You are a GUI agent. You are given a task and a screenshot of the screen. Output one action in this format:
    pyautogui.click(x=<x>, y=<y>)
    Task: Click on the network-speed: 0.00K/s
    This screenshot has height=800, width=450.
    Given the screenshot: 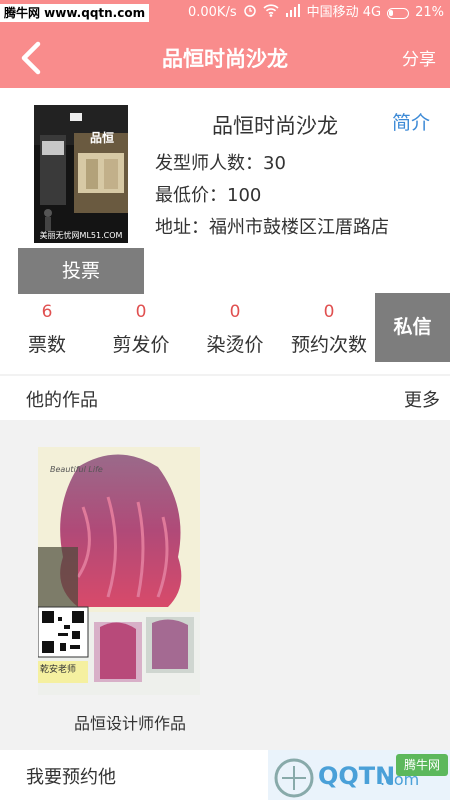 What is the action you would take?
    pyautogui.click(x=212, y=12)
    